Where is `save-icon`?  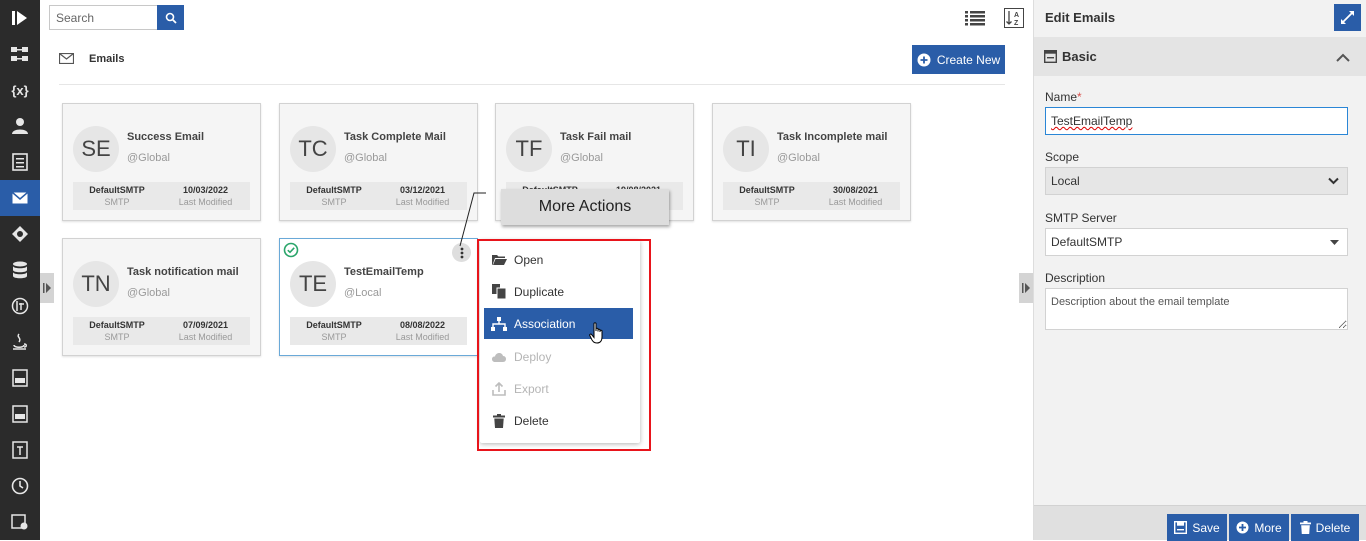 save-icon is located at coordinates (1181, 527).